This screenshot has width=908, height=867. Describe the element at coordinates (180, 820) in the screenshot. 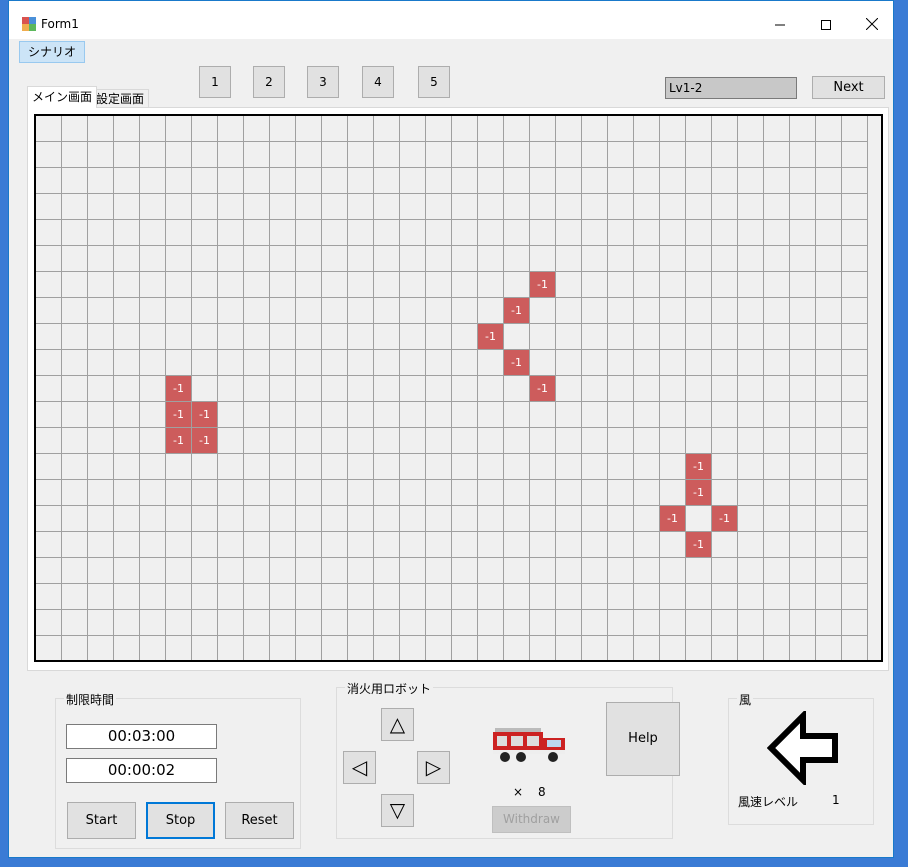

I see `stop-button: Stop` at that location.